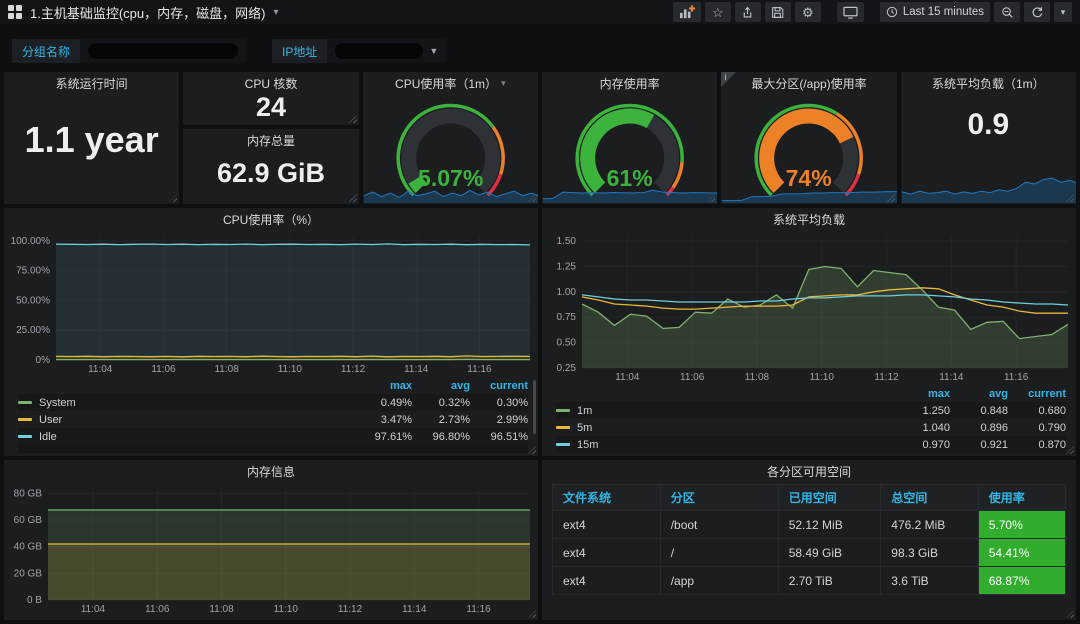 The height and width of the screenshot is (624, 1080). Describe the element at coordinates (1021, 580) in the screenshot. I see `cell-usage: 68.87%` at that location.